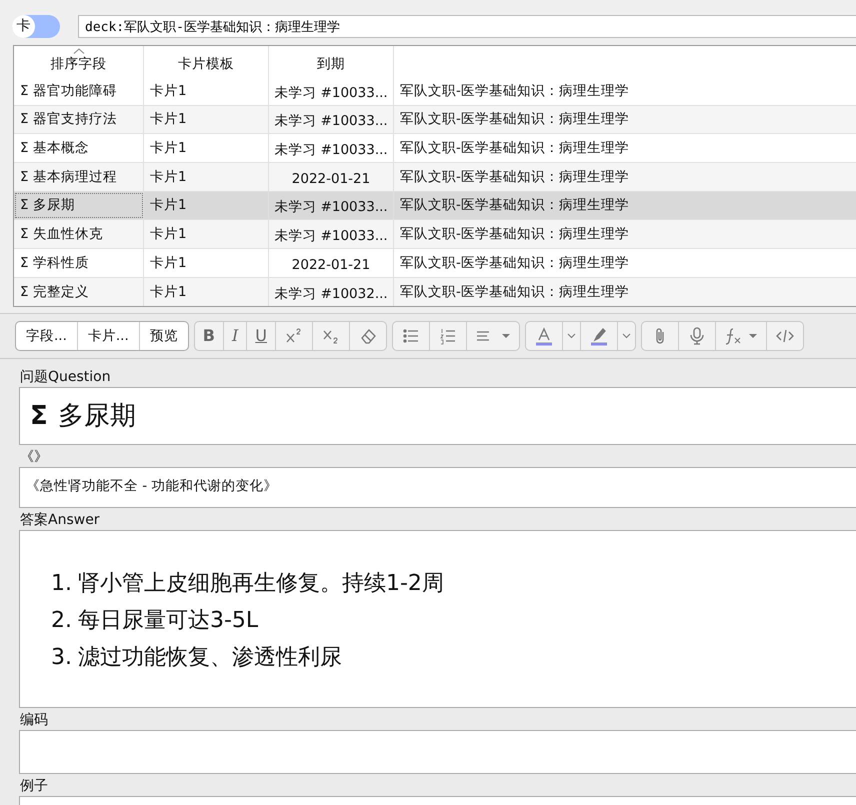  What do you see at coordinates (210, 658) in the screenshot?
I see `list-item: 滤过功能恢复、渗透性利尿` at bounding box center [210, 658].